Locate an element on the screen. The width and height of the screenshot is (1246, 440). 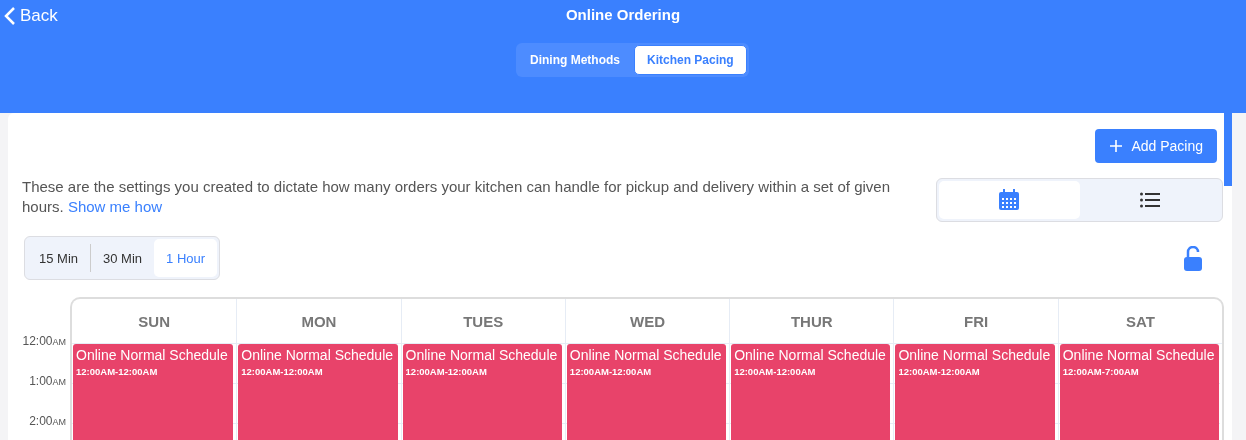
tab: Kitchen Pacing is located at coordinates (690, 60).